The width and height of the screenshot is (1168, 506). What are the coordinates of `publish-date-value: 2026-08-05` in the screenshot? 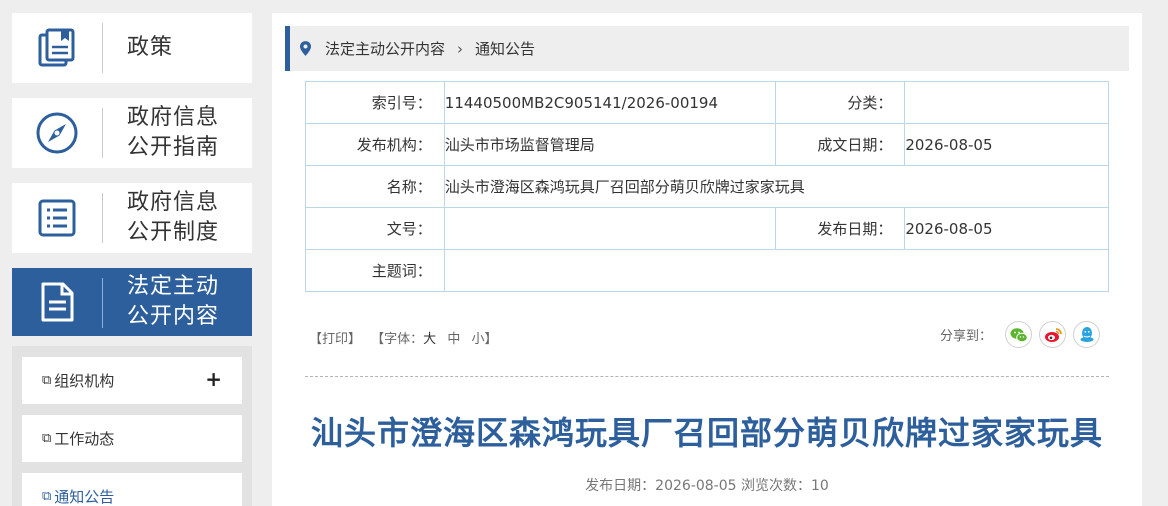 It's located at (1006, 228).